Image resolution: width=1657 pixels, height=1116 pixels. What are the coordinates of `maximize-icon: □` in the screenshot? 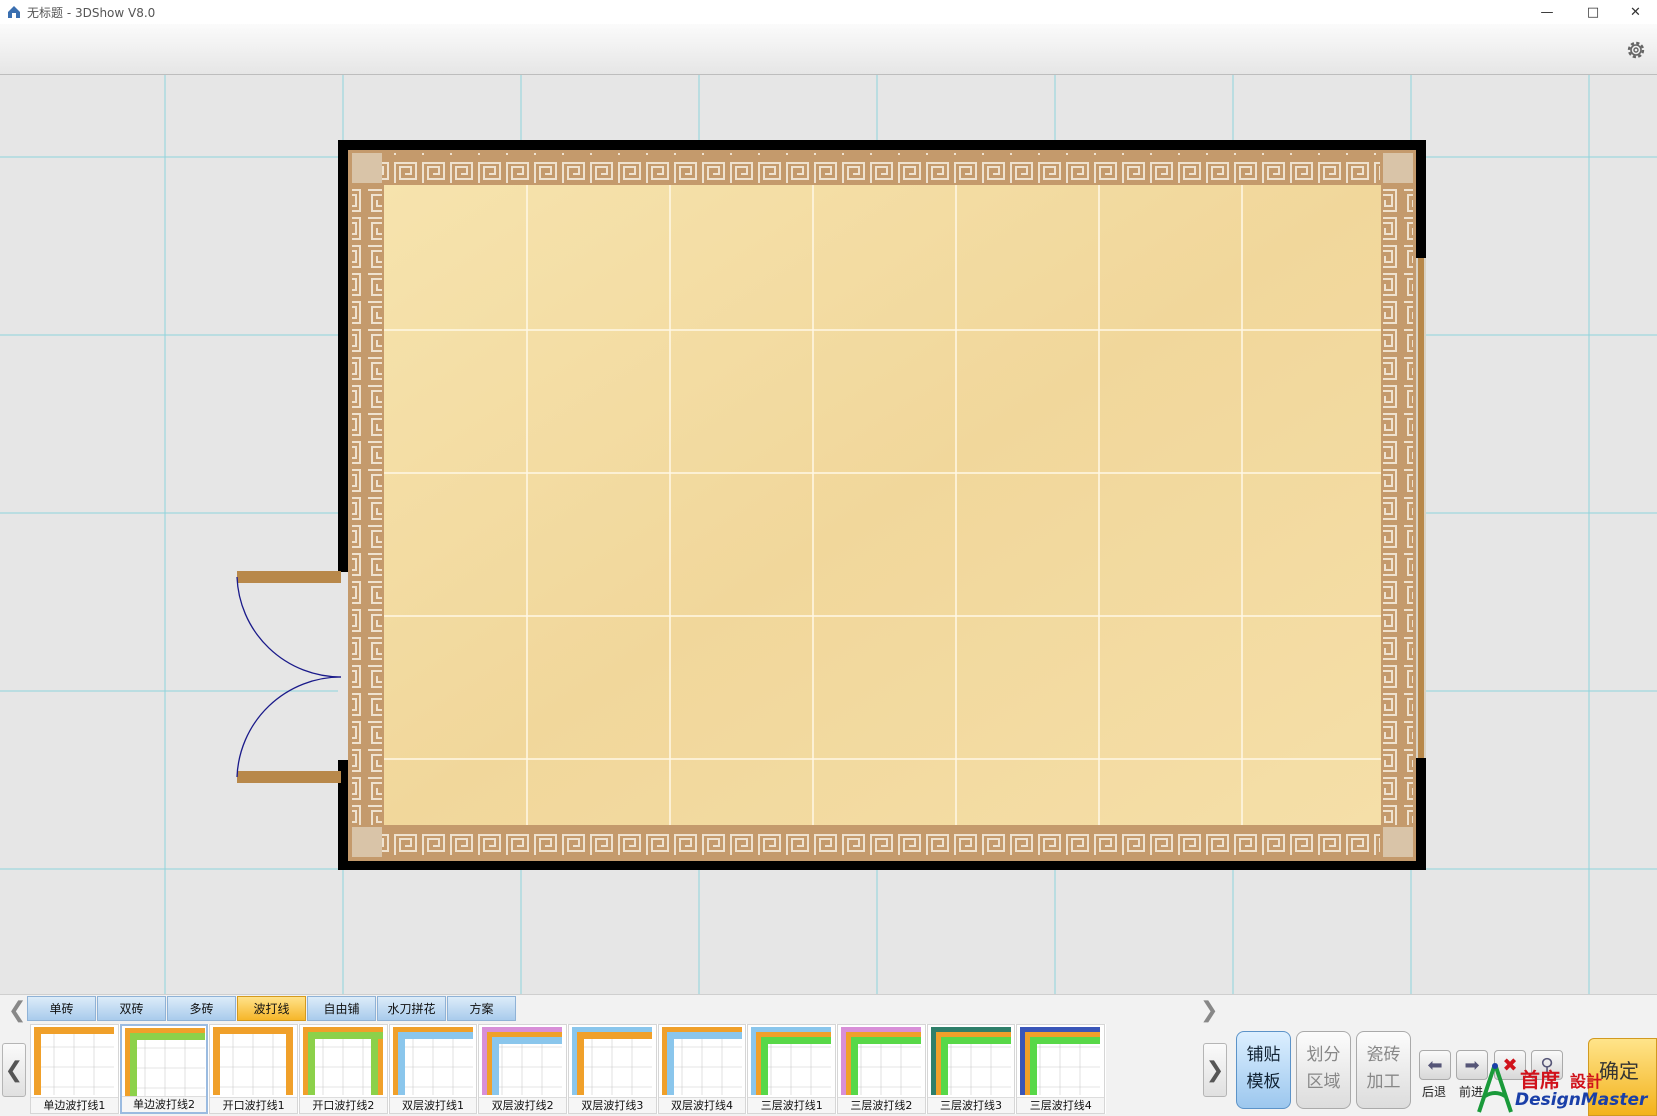 It's located at (1593, 12).